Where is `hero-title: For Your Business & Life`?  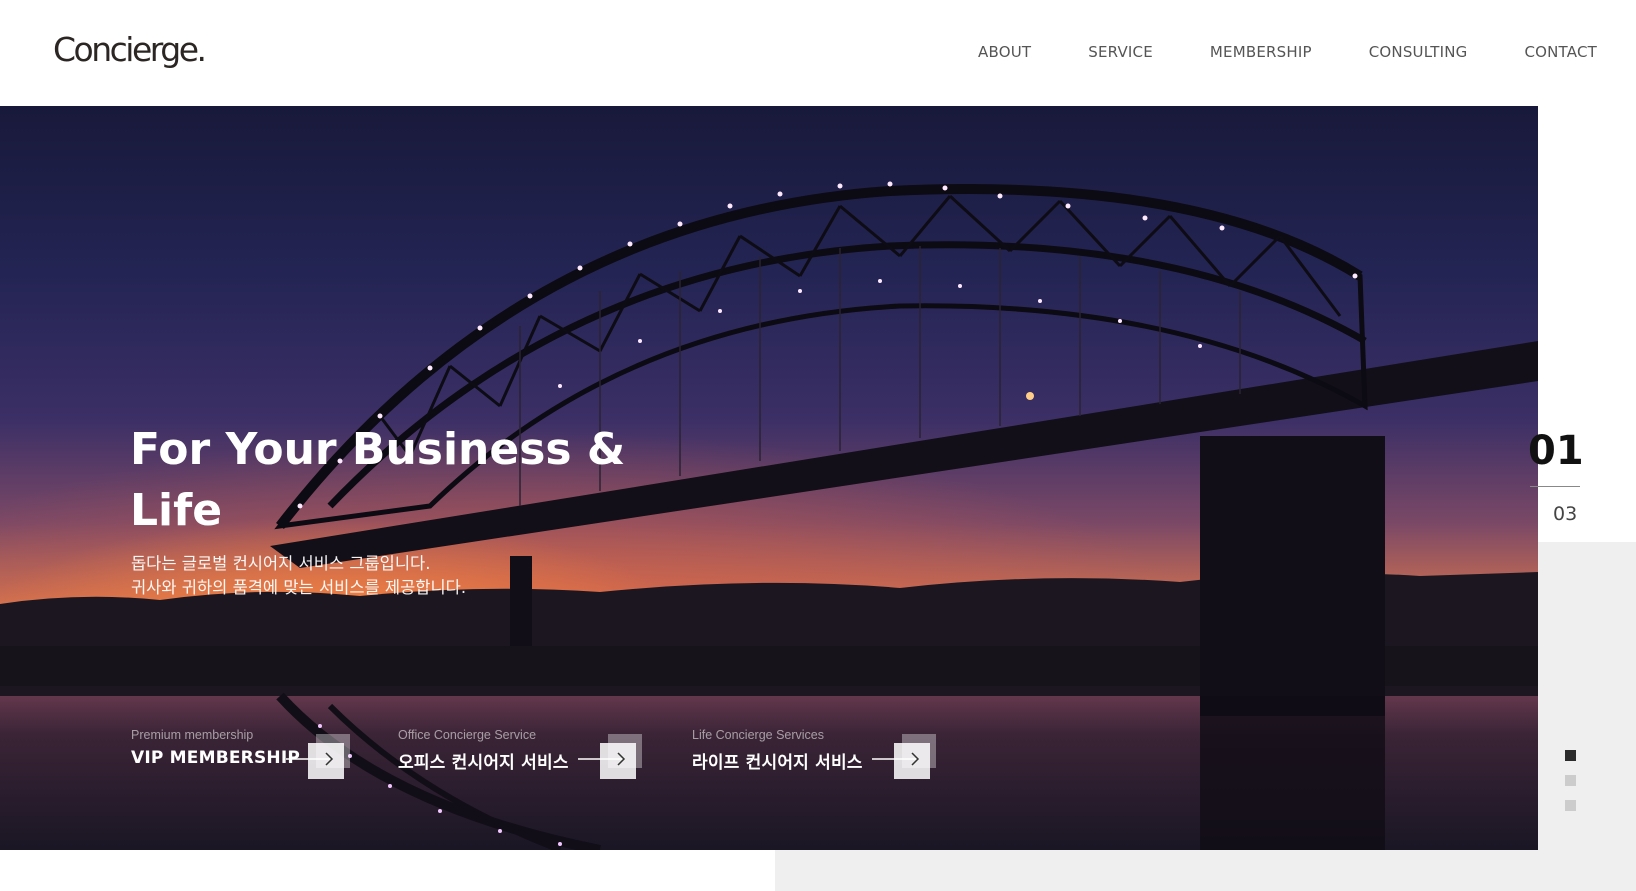 hero-title: For Your Business & Life is located at coordinates (378, 480).